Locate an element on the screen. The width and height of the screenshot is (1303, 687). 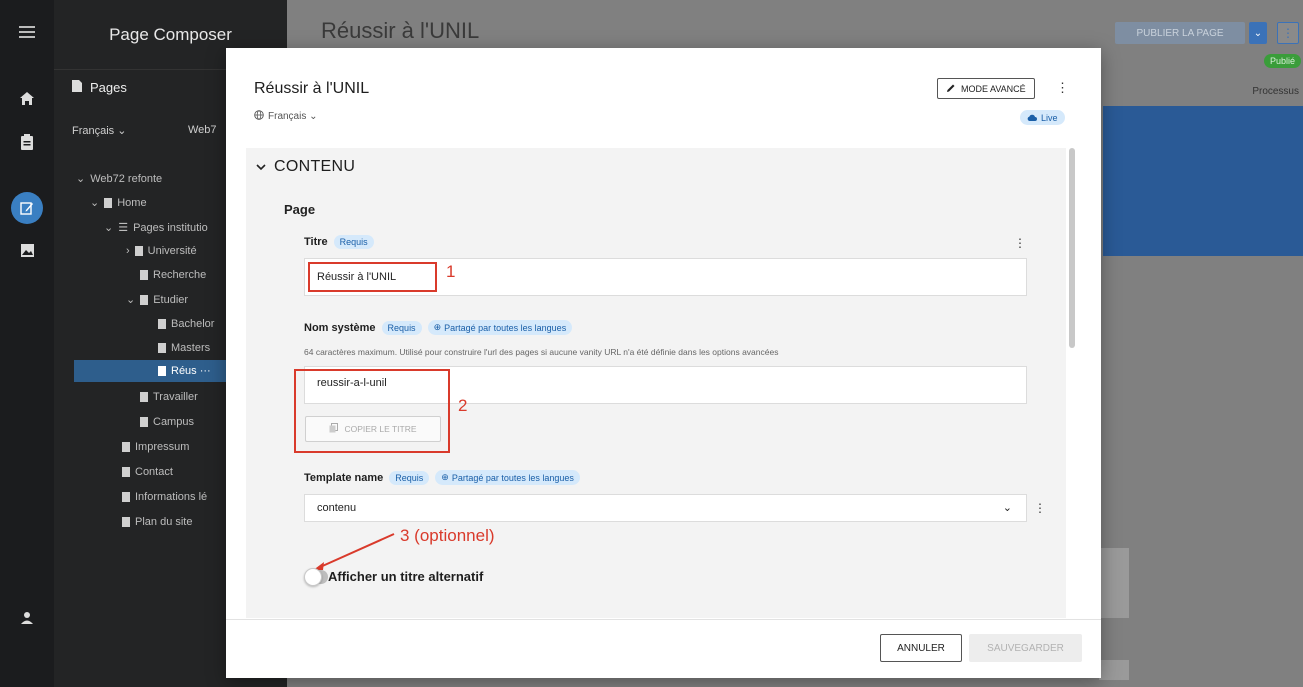
dialog-language-selector: Français ⌄ is located at coordinates (286, 116).